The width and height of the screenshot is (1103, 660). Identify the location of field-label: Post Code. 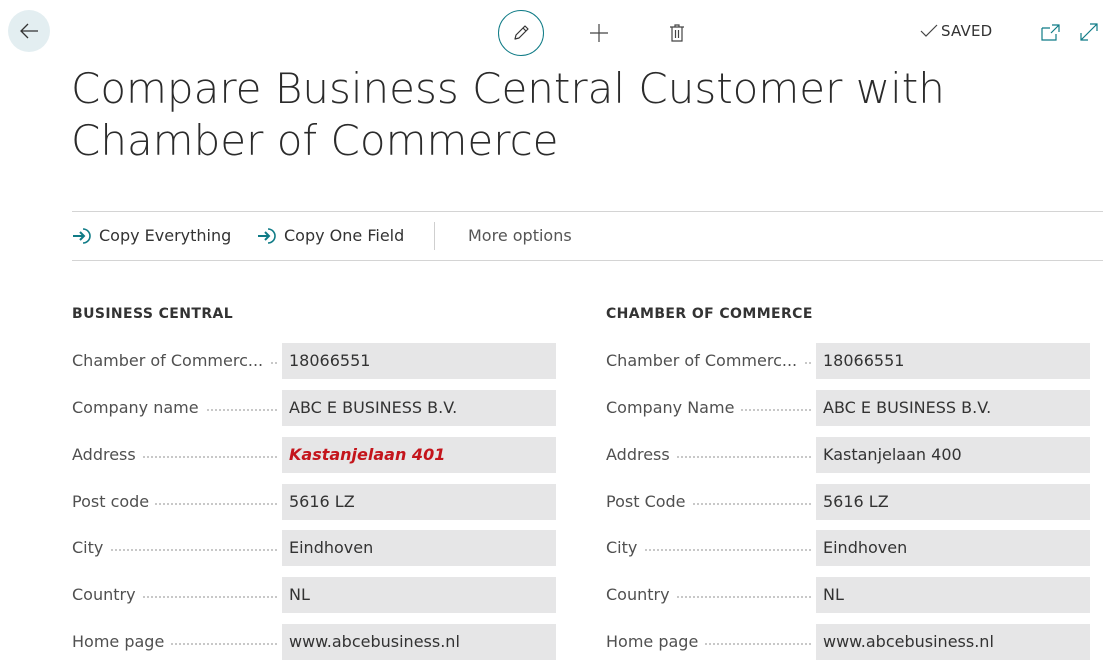
(708, 501).